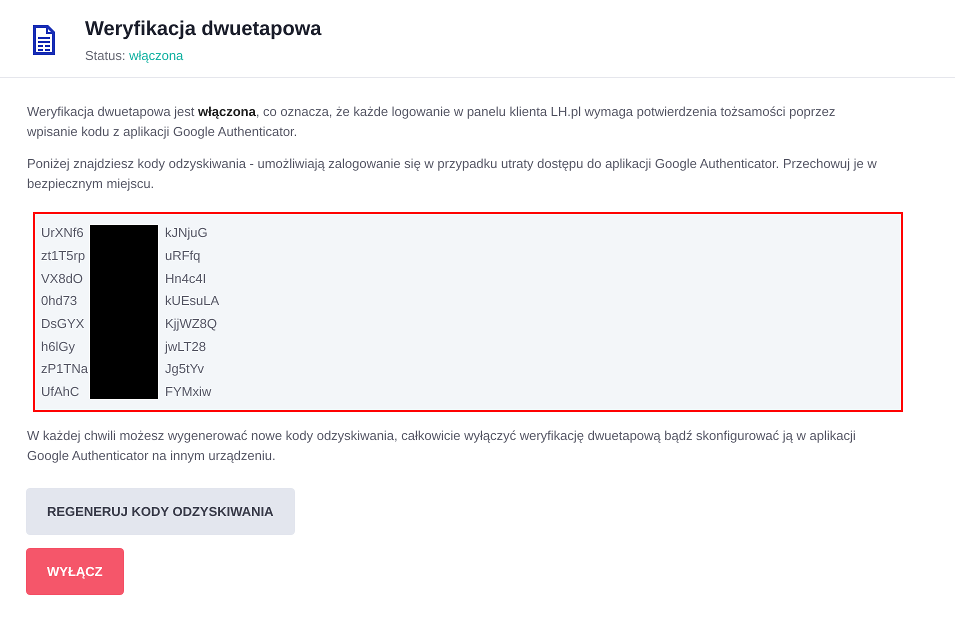 The image size is (955, 643). What do you see at coordinates (191, 324) in the screenshot?
I see `code-end: KjjWZ8Q` at bounding box center [191, 324].